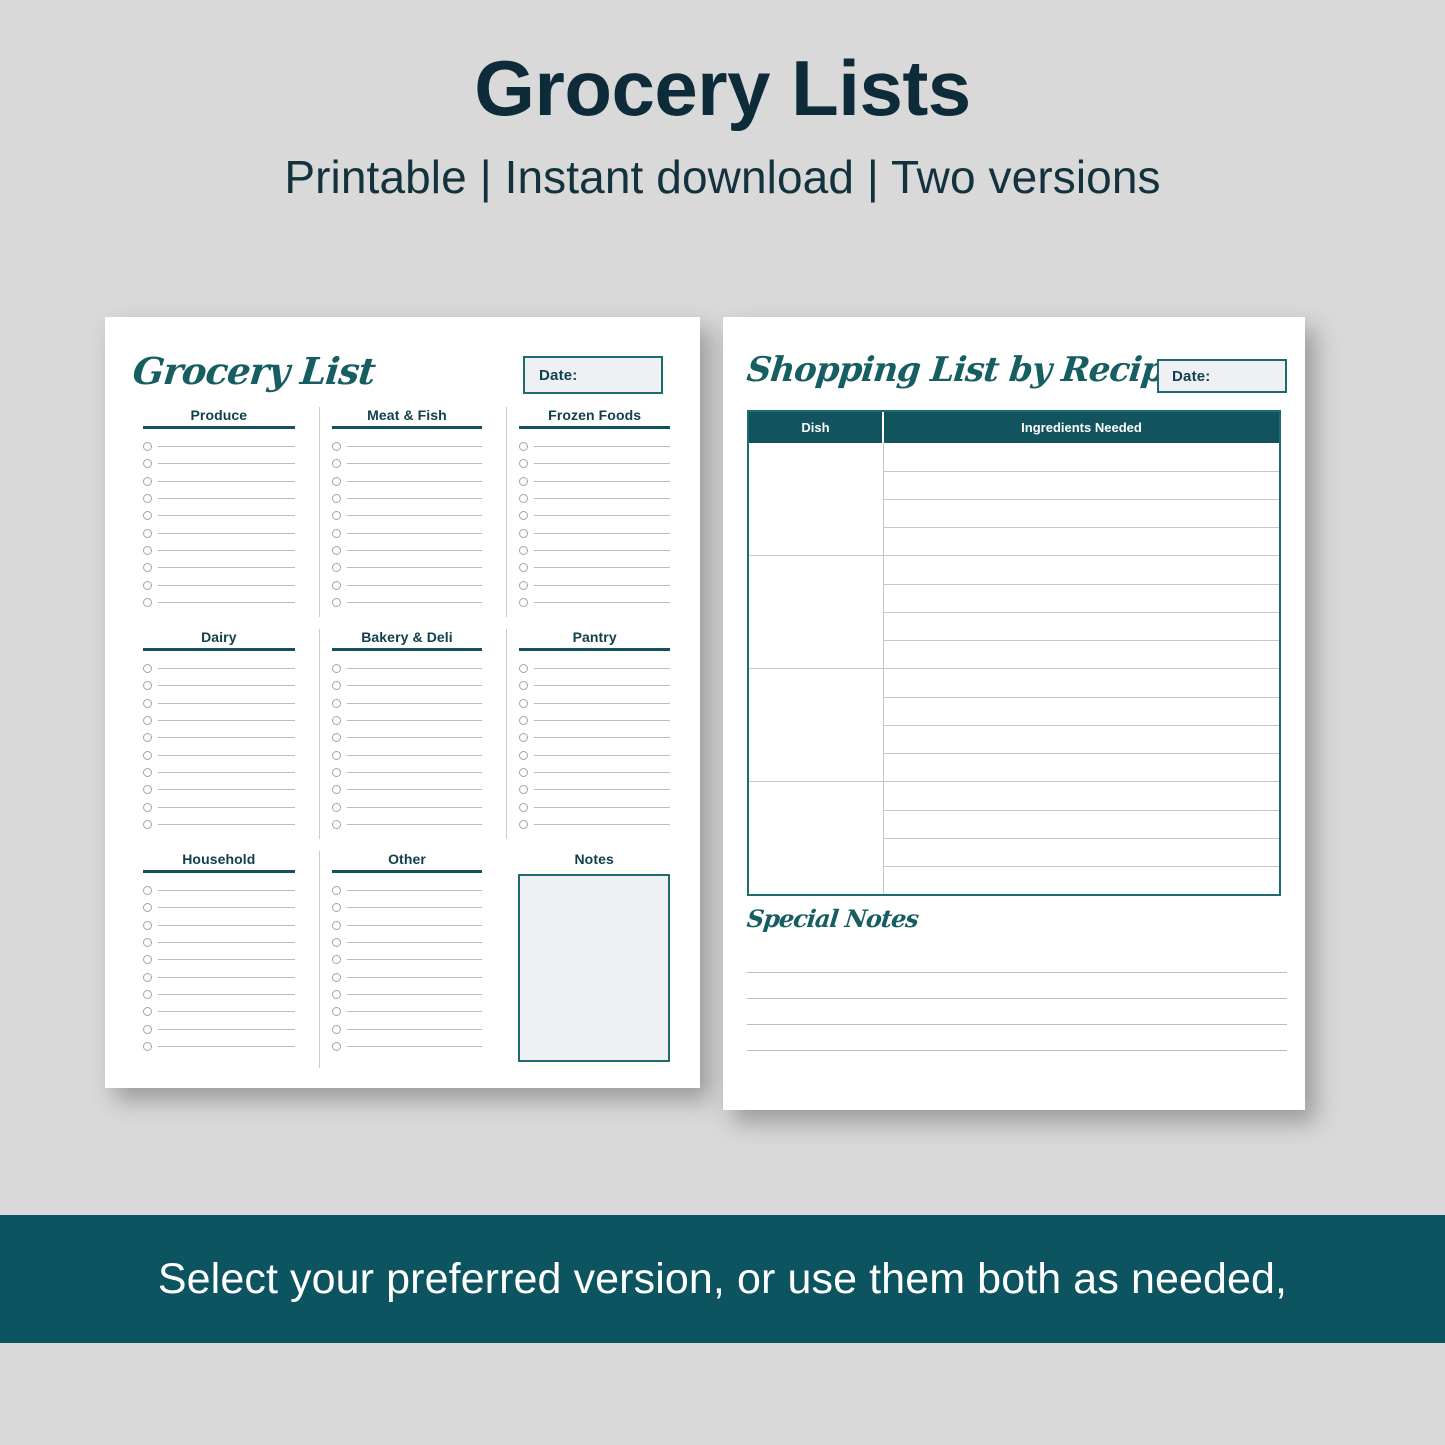  What do you see at coordinates (1017, 1011) in the screenshot?
I see `special-notes-lines` at bounding box center [1017, 1011].